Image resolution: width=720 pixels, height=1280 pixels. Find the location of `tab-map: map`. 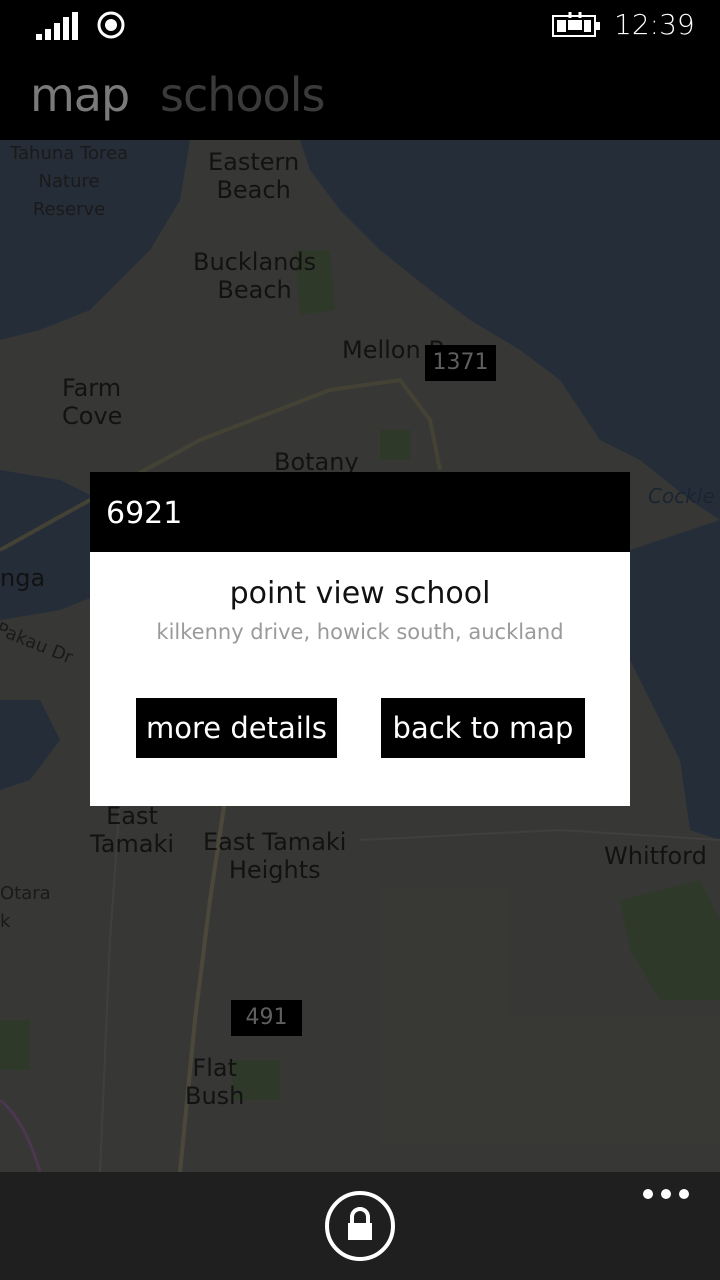

tab-map: map is located at coordinates (80, 95).